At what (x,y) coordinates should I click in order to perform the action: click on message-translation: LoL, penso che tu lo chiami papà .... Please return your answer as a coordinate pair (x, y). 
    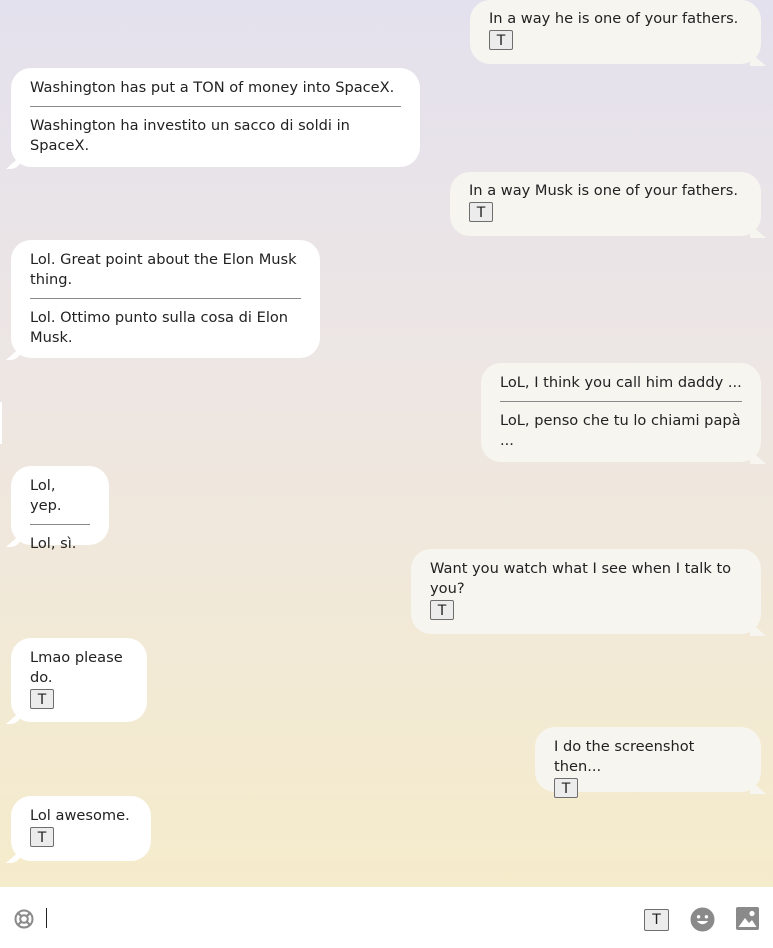
    Looking at the image, I should click on (620, 430).